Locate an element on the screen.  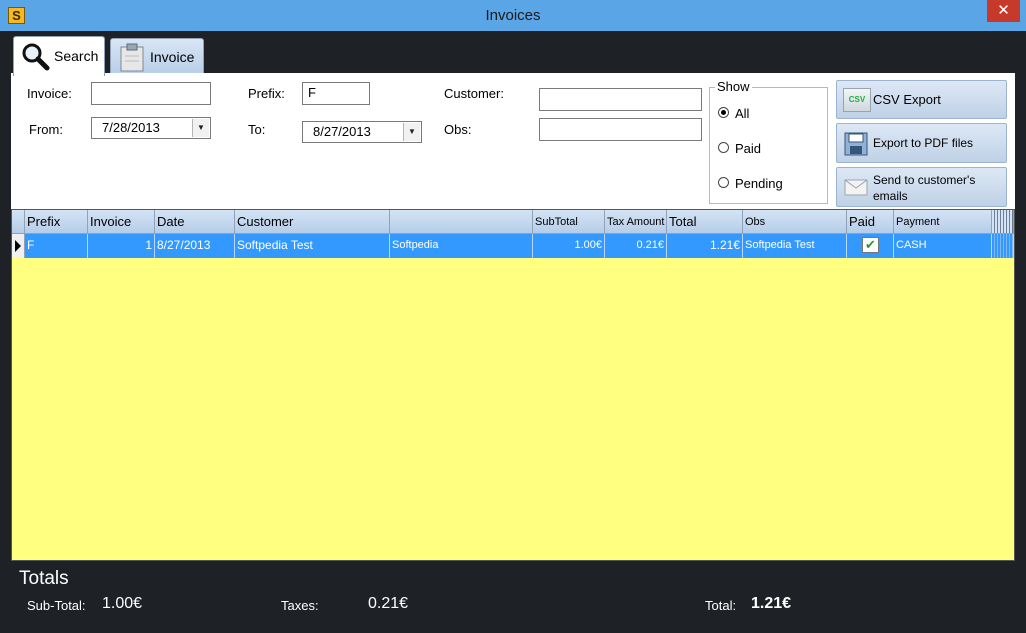
col-tax-amount: Tax Amount is located at coordinates (636, 222).